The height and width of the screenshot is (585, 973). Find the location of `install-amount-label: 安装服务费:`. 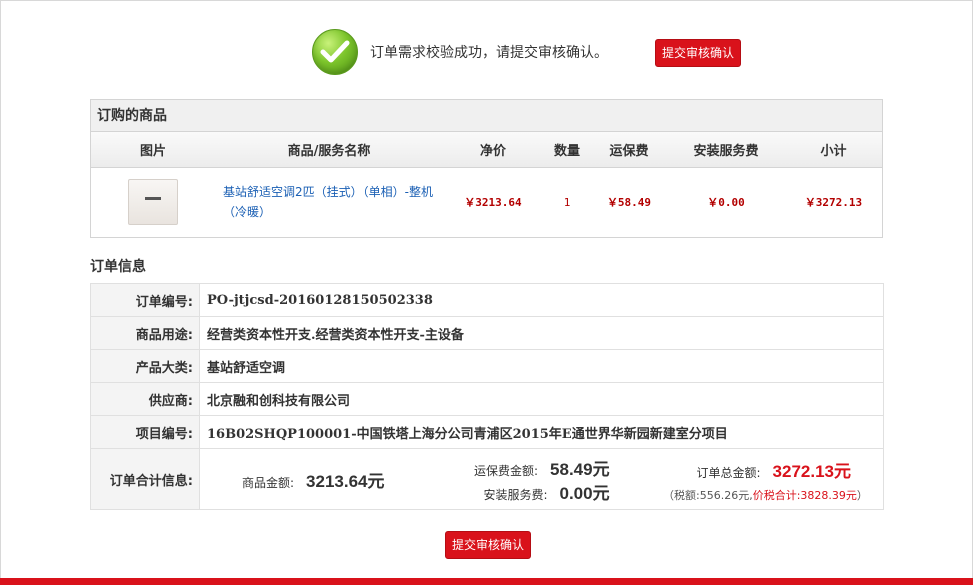

install-amount-label: 安装服务费: is located at coordinates (515, 495).